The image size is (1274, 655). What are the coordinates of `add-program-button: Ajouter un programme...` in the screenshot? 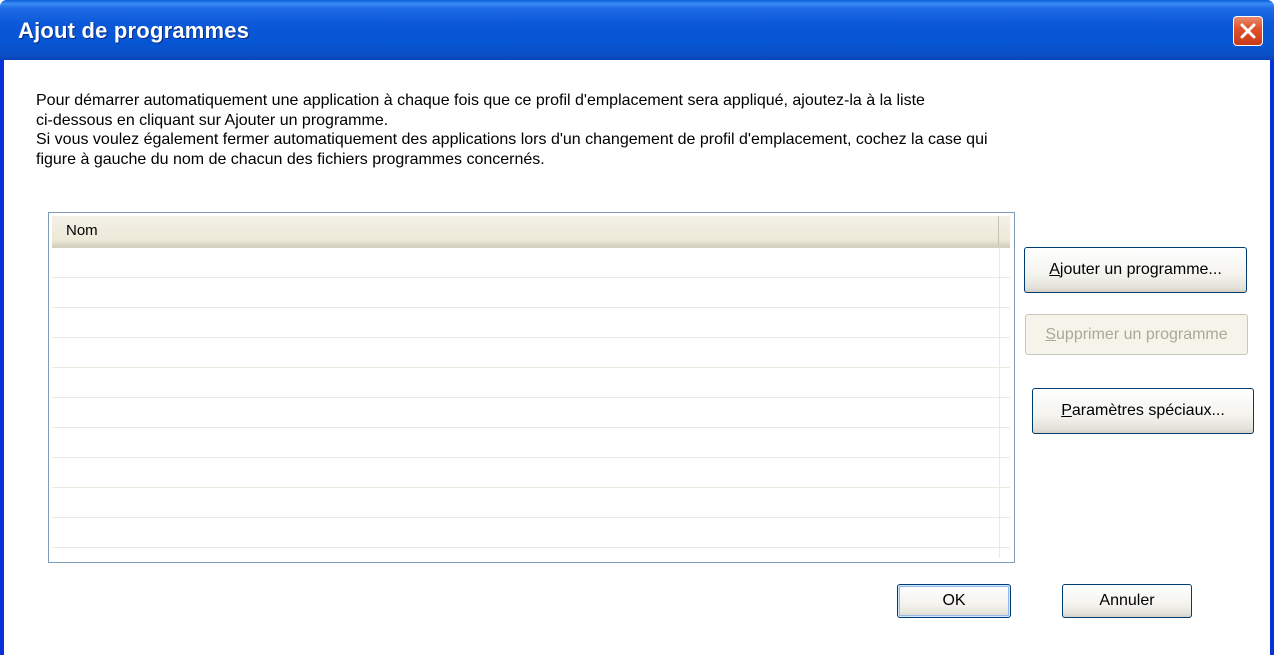 It's located at (1135, 270).